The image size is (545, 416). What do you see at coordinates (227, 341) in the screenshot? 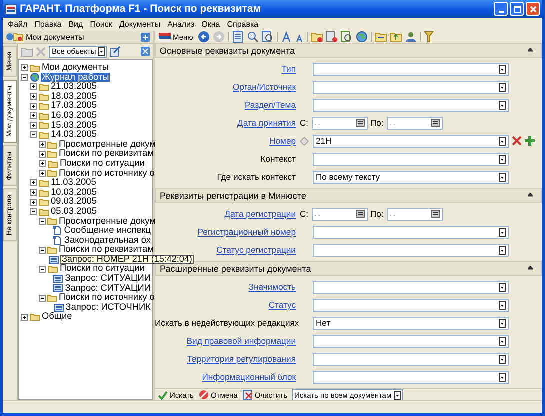
I see `field-link: Вид правовой информации` at bounding box center [227, 341].